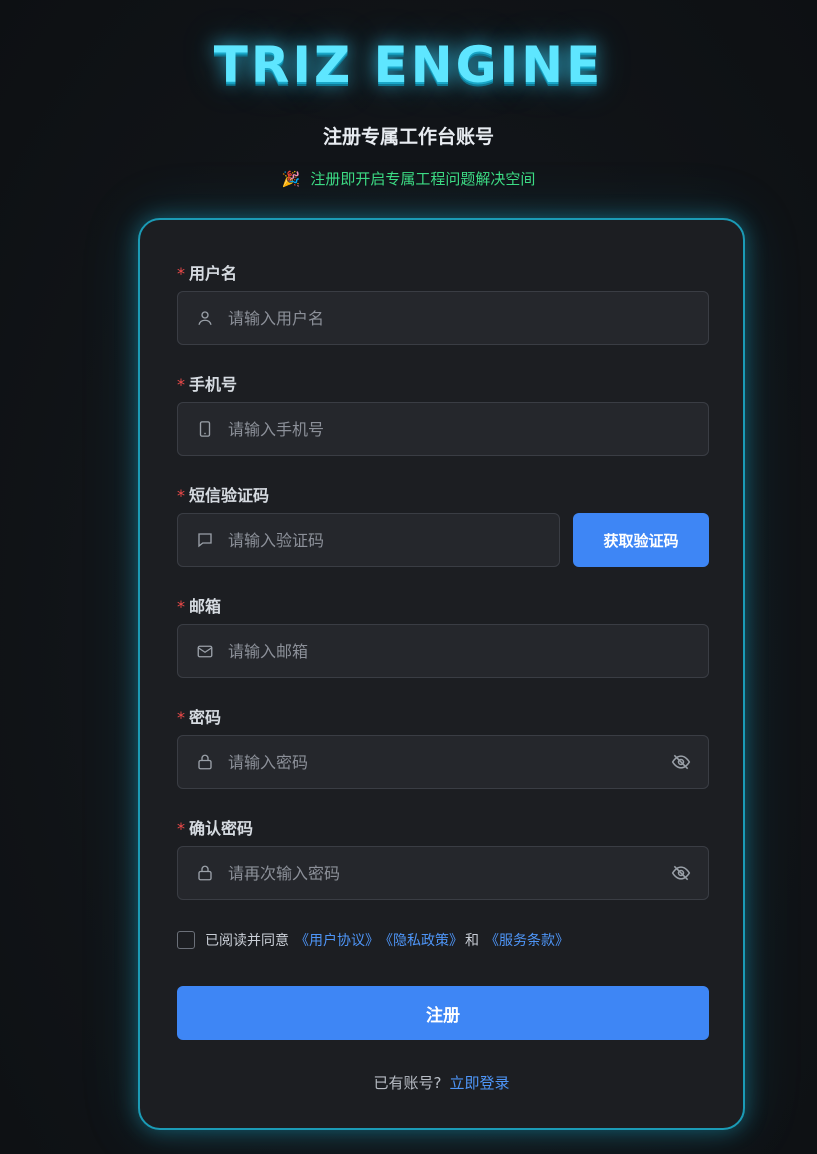  What do you see at coordinates (421, 940) in the screenshot?
I see `privacy-policy-link: 《隐私政策》` at bounding box center [421, 940].